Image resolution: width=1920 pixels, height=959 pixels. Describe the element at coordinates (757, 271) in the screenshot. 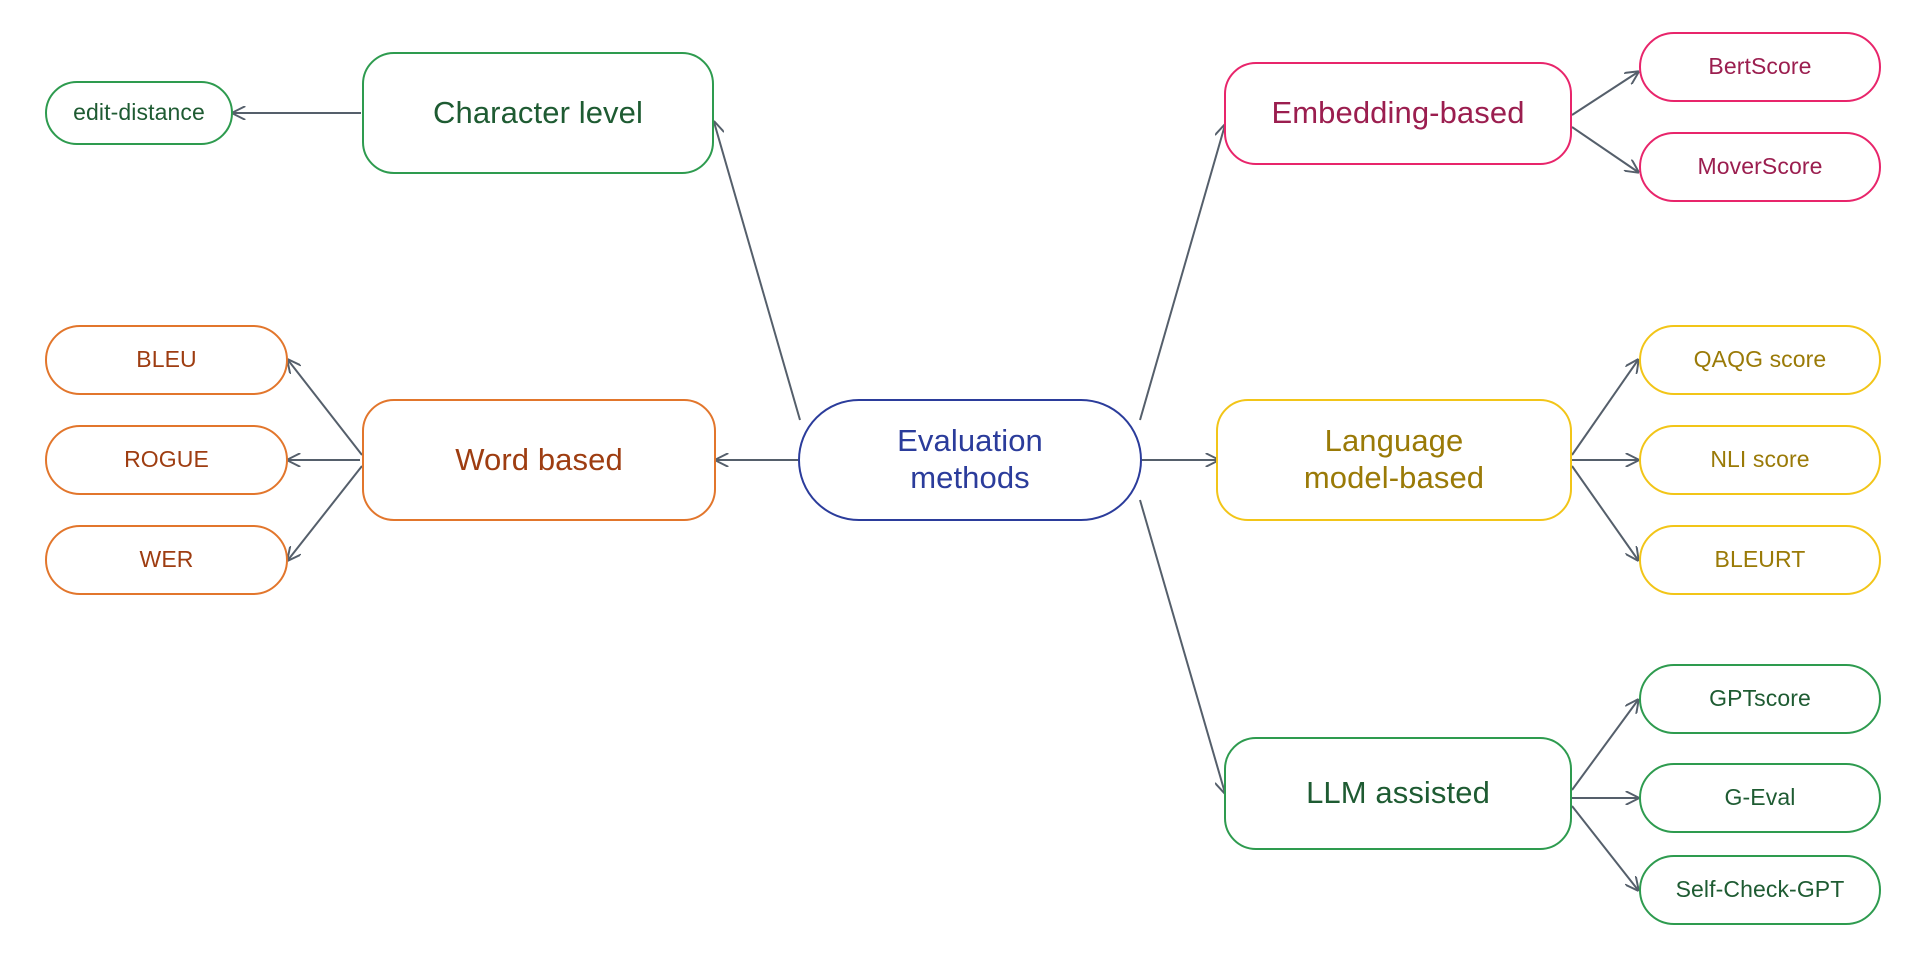

I see `edge-root-to-character-level` at that location.